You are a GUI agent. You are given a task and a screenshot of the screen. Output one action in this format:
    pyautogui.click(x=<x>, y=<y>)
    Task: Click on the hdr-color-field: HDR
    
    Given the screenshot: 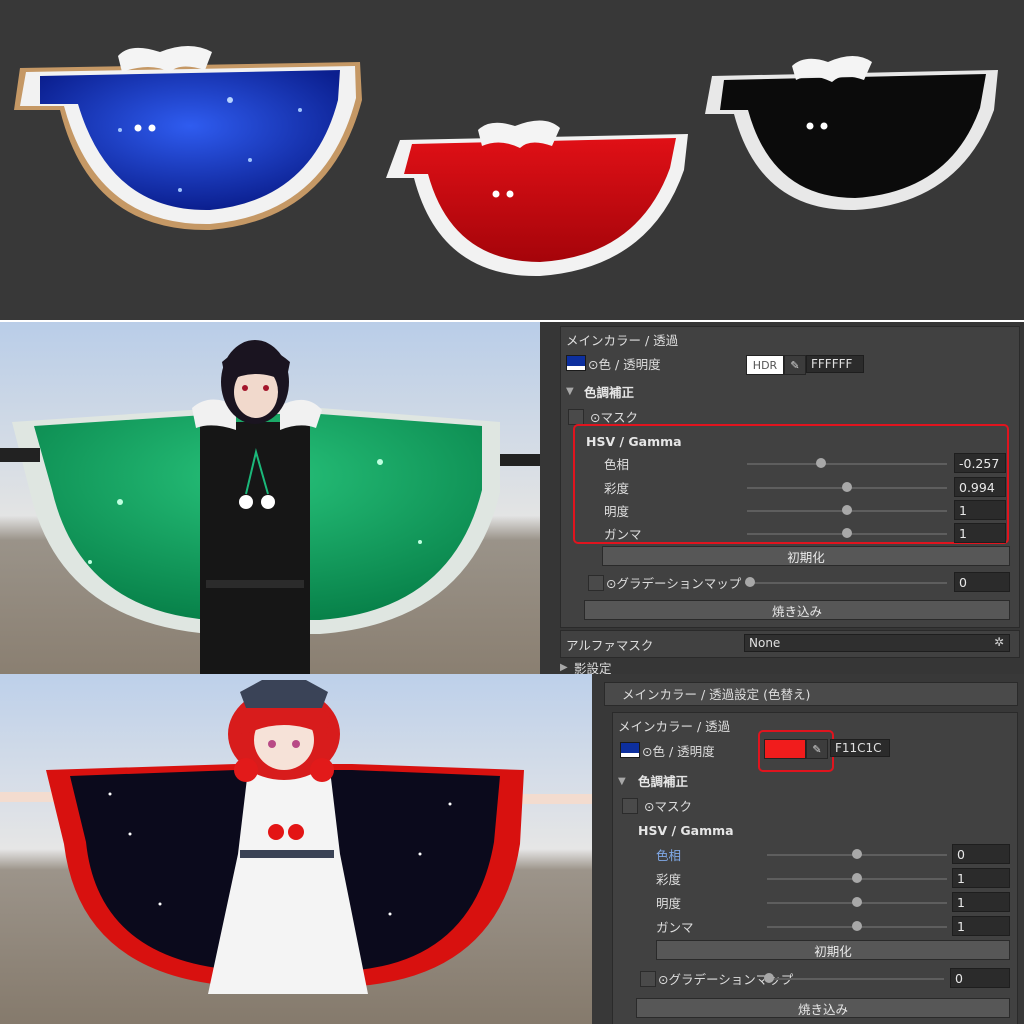 What is the action you would take?
    pyautogui.click(x=765, y=365)
    